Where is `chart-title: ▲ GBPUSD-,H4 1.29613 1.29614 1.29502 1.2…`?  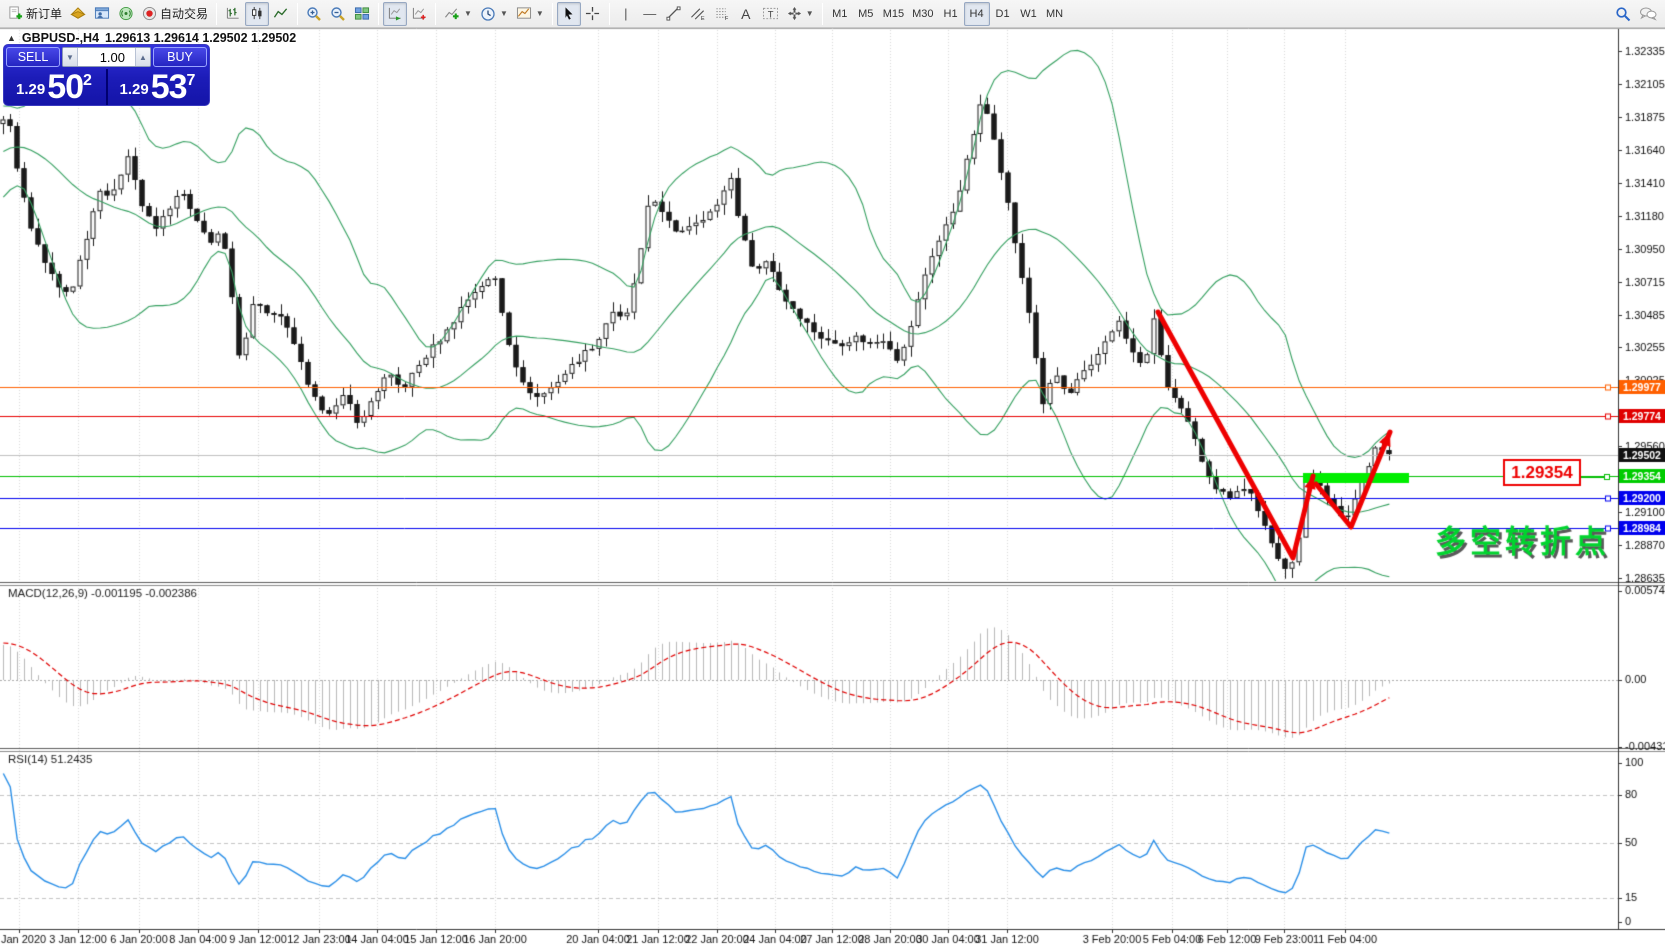
chart-title: ▲ GBPUSD-,H4 1.29613 1.29614 1.29502 1.2… is located at coordinates (151, 38).